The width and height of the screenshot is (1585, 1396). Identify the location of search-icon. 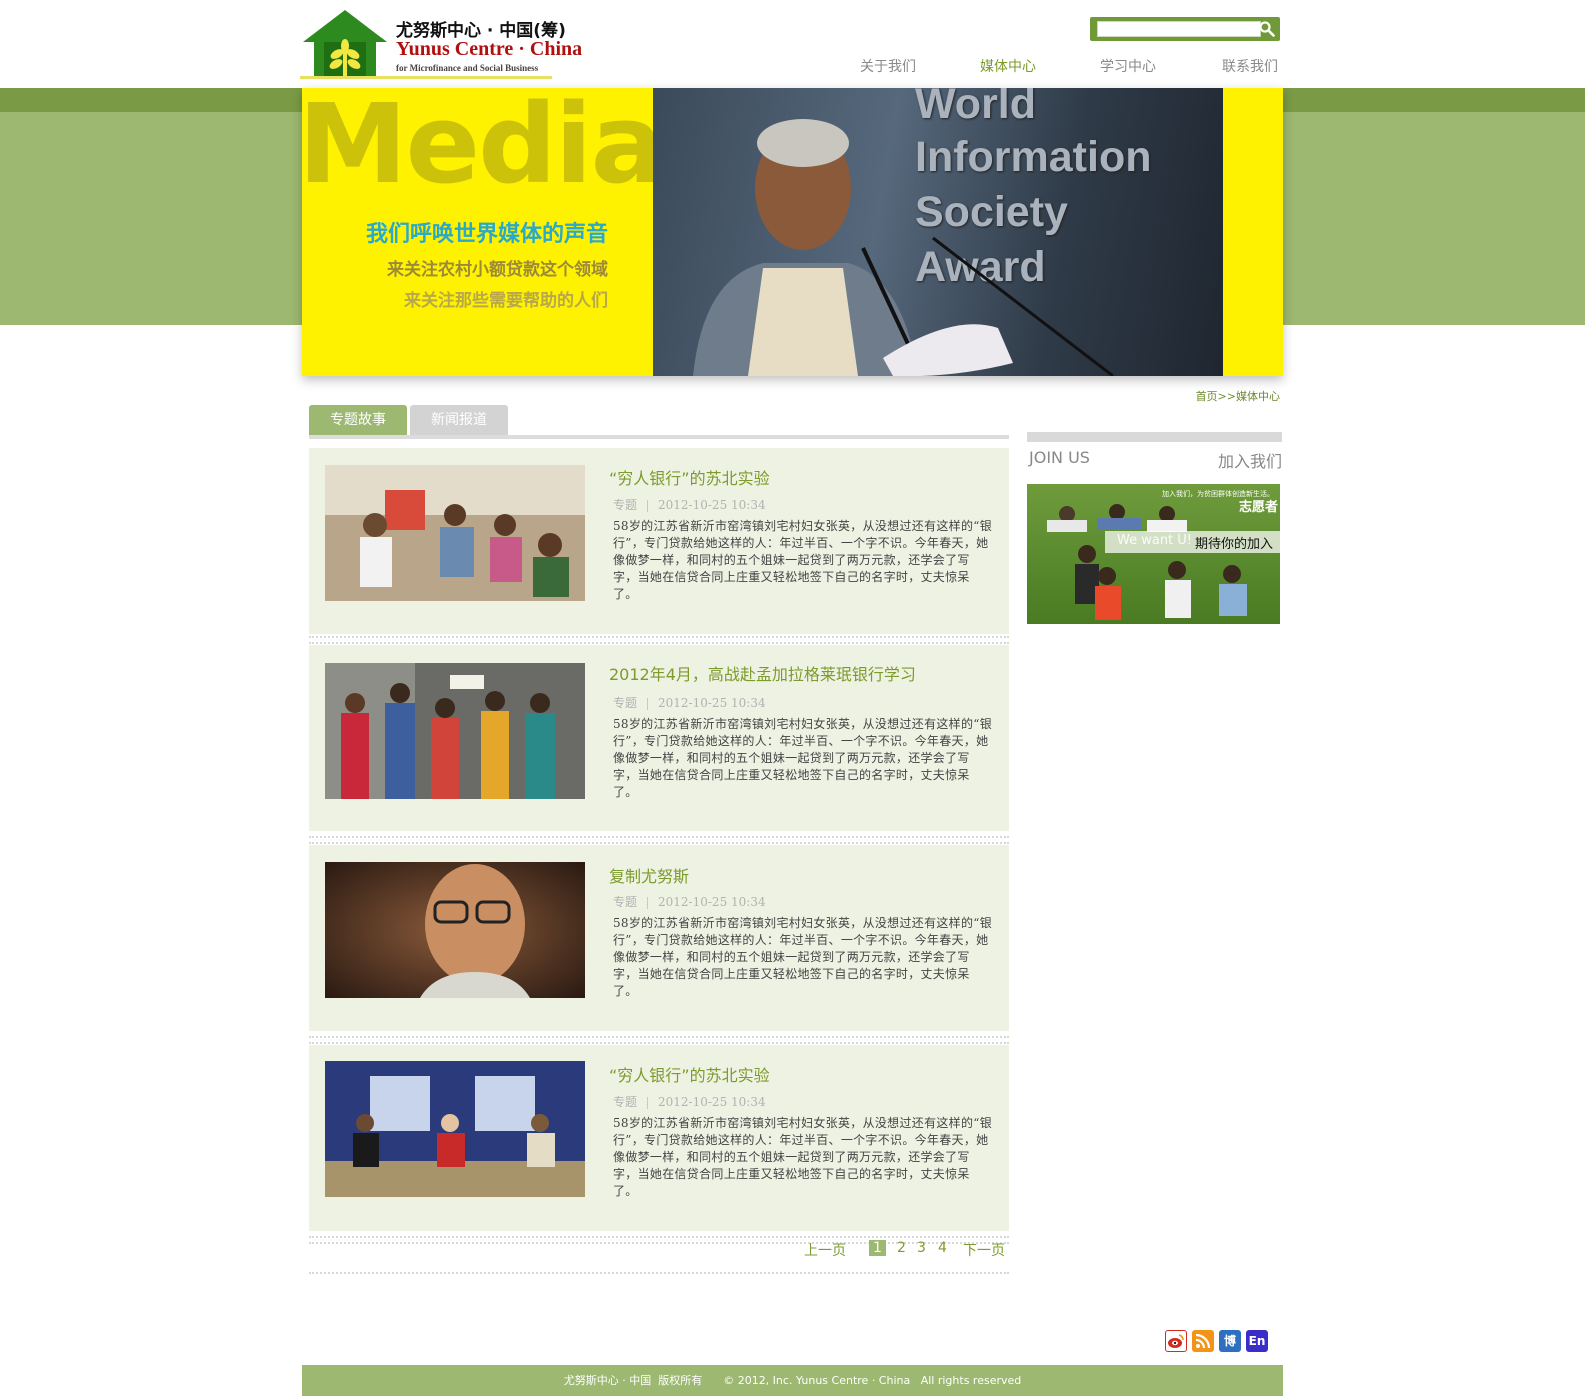
(1267, 29).